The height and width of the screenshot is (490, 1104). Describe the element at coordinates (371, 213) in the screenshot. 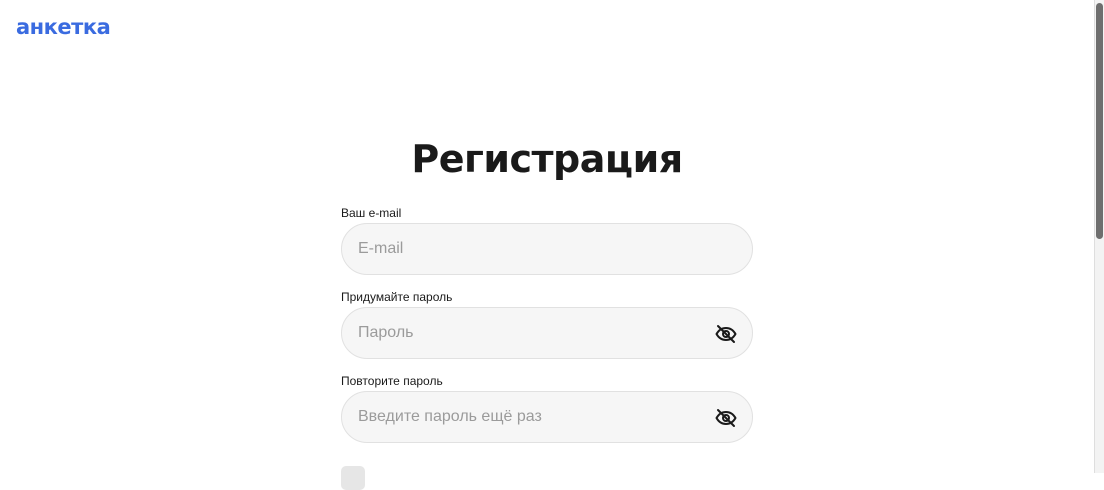

I see `email-label: Ваш e-mail` at that location.